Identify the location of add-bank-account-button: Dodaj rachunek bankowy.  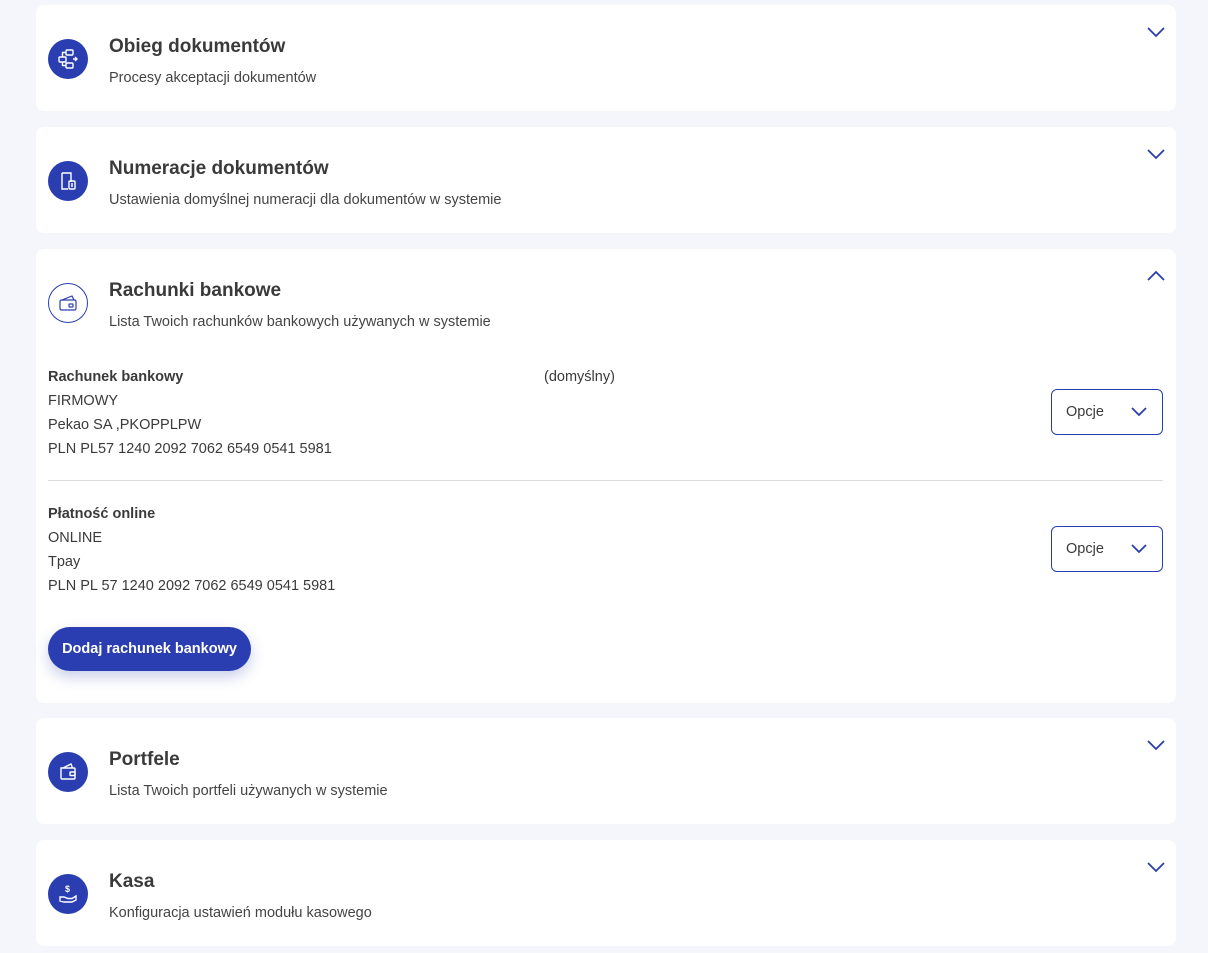
(149, 649).